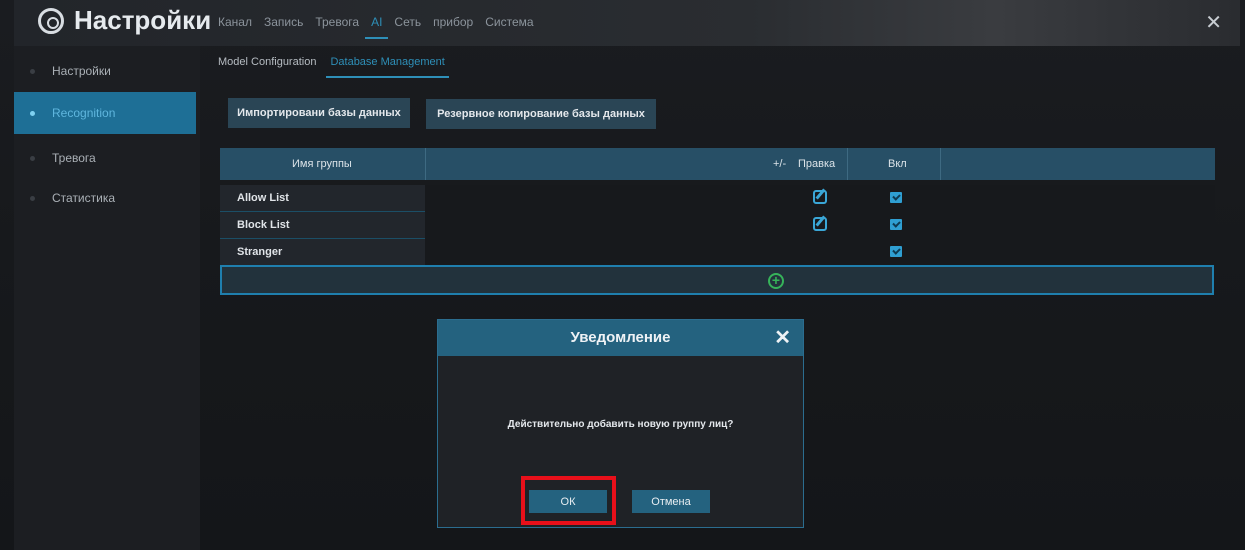 Image resolution: width=1245 pixels, height=550 pixels. I want to click on sidebar-item-recognition: Recognition, so click(105, 113).